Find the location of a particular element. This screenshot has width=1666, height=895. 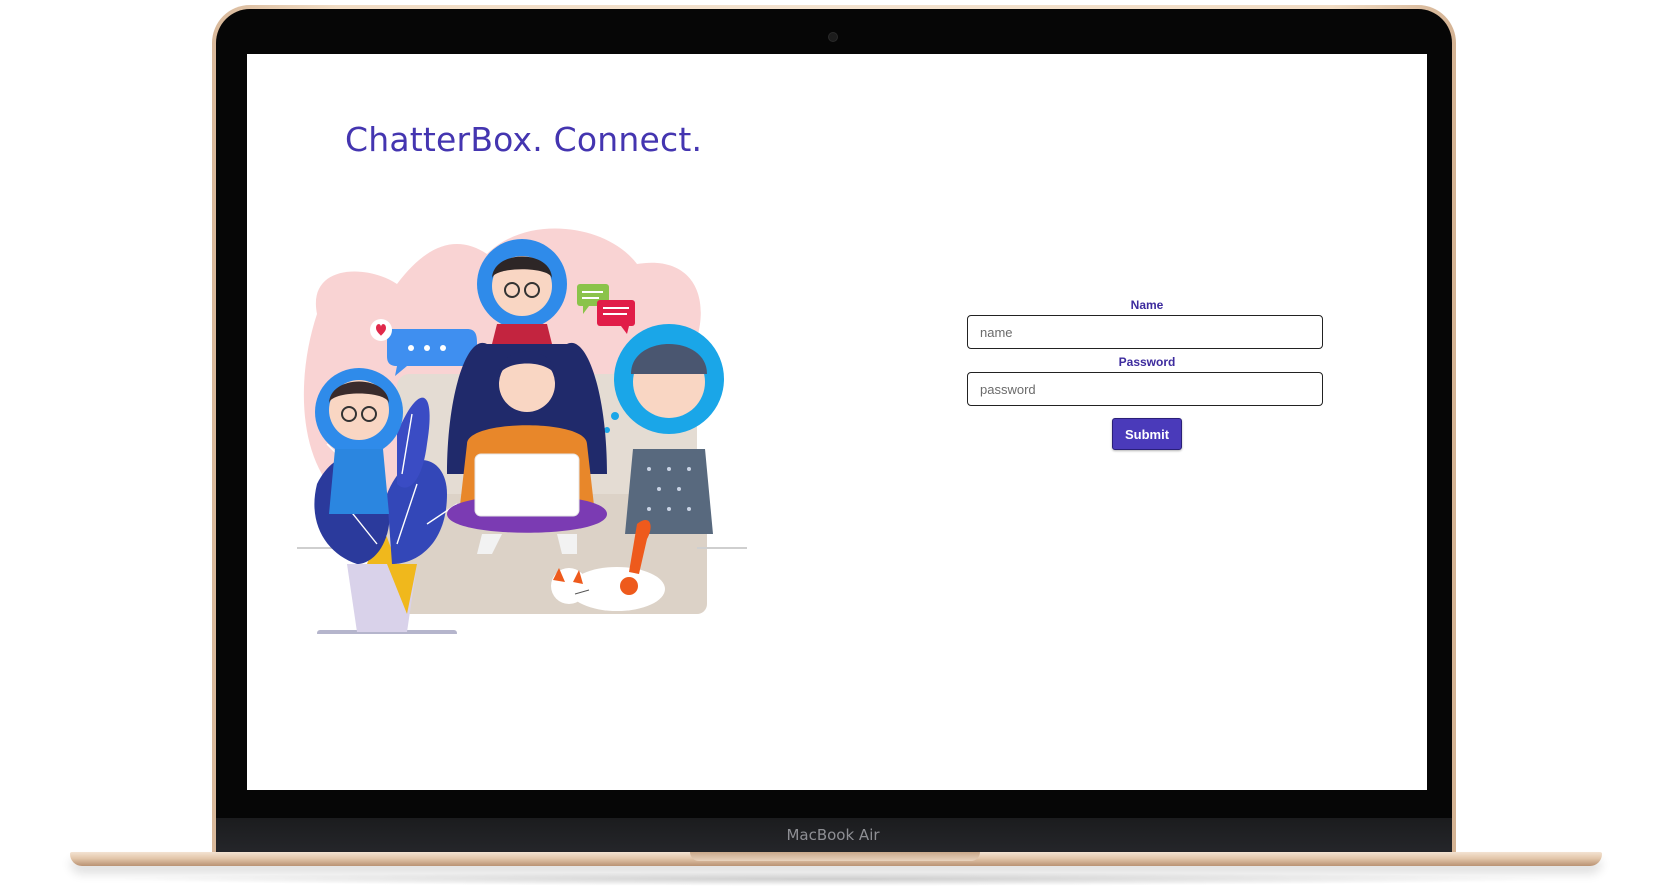

submit-button: Submit is located at coordinates (1147, 434).